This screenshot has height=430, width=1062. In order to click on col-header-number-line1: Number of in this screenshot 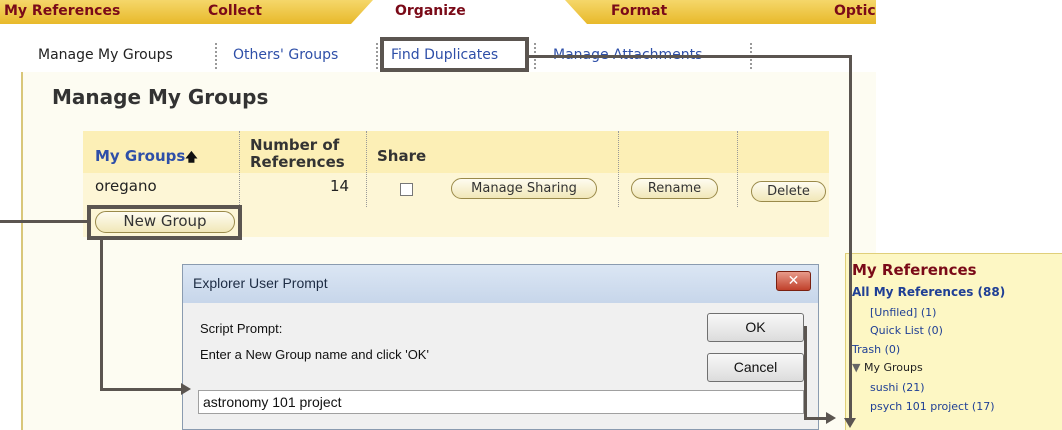, I will do `click(295, 145)`.